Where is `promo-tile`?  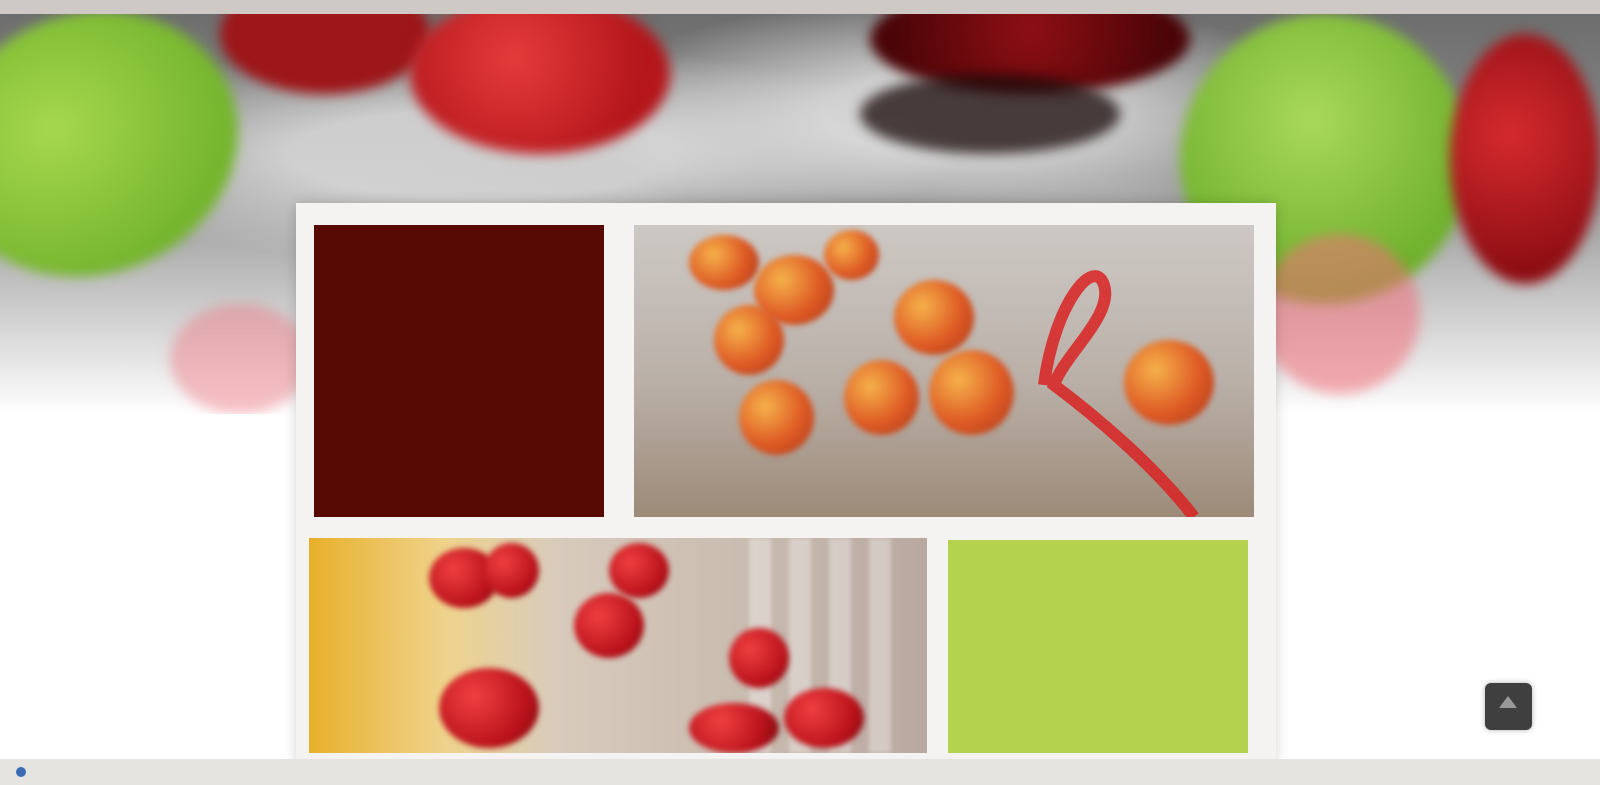 promo-tile is located at coordinates (1098, 646).